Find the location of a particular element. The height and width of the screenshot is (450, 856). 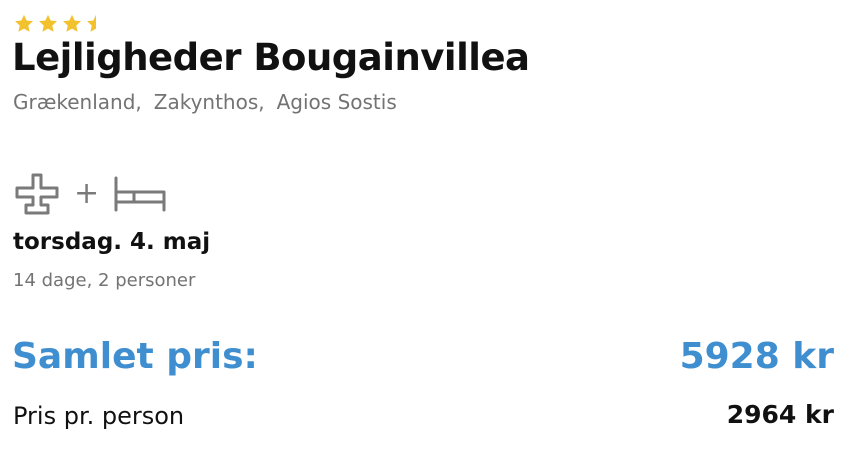

per-person-price-value: 2964 kr is located at coordinates (780, 414).